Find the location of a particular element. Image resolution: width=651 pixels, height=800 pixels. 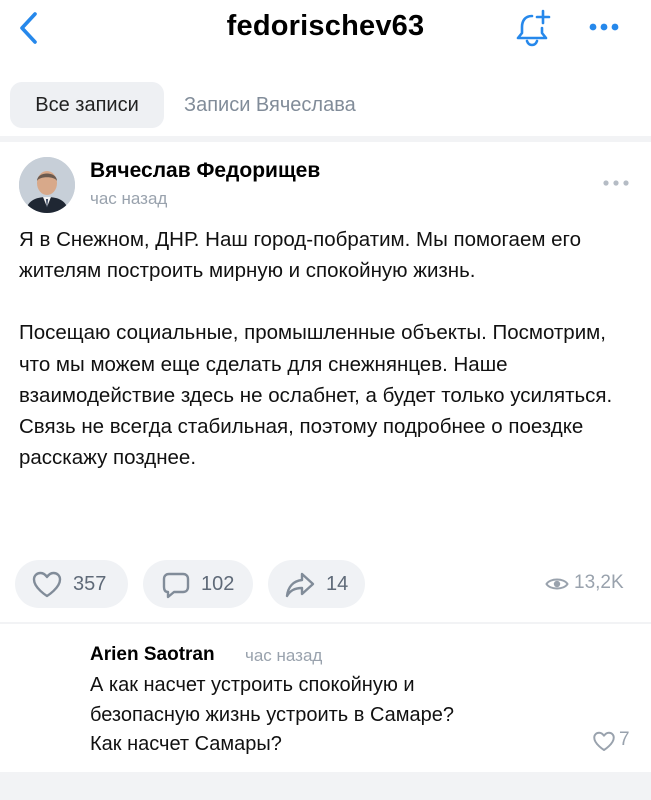

avatar is located at coordinates (47, 185).